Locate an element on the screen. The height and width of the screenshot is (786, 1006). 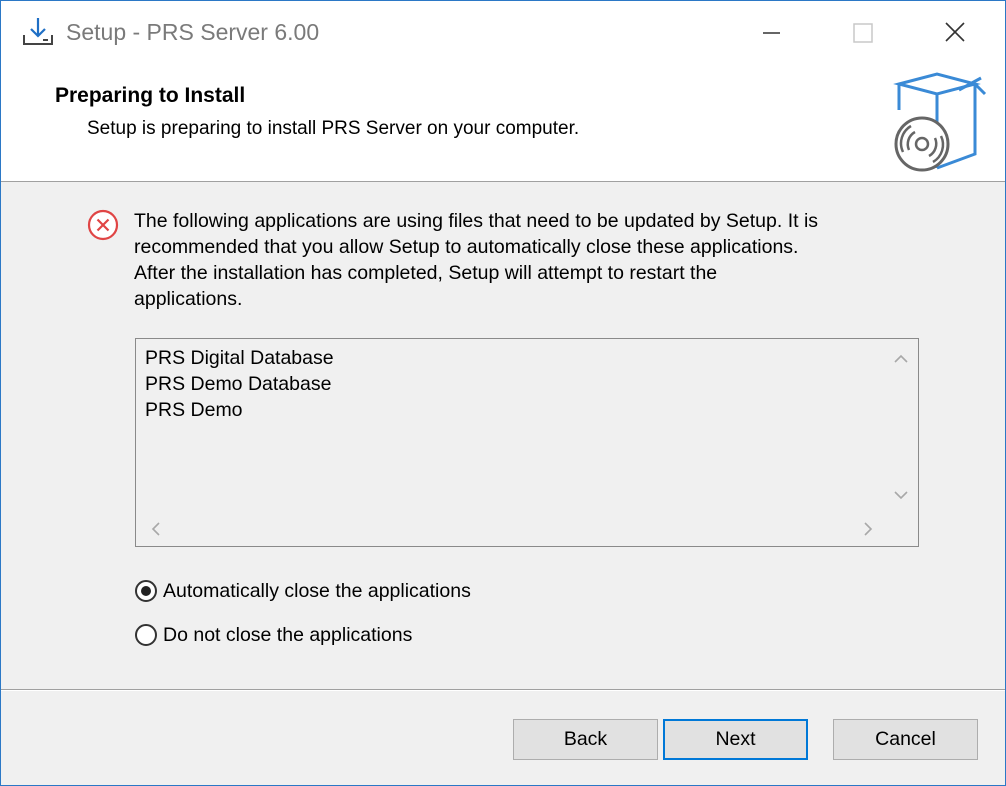
list-item: PRS Demo Database is located at coordinates (239, 384).